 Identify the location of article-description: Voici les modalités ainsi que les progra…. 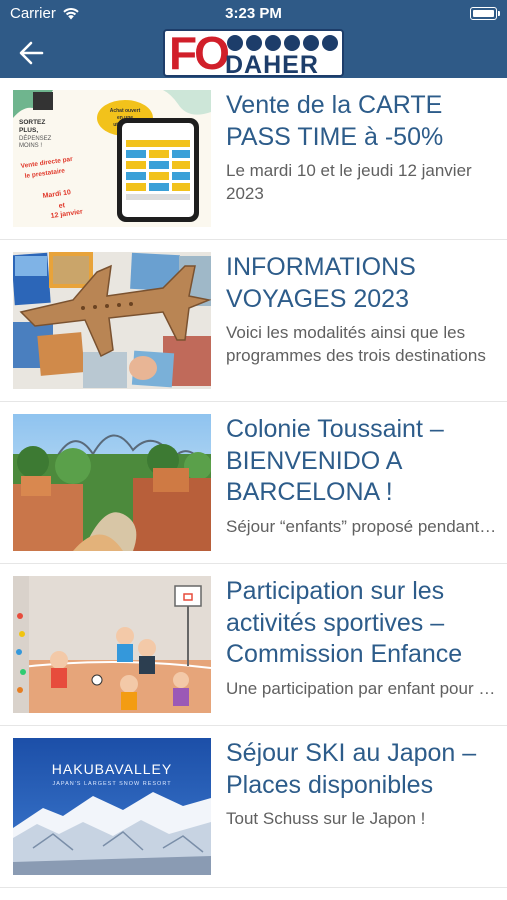
(356, 344).